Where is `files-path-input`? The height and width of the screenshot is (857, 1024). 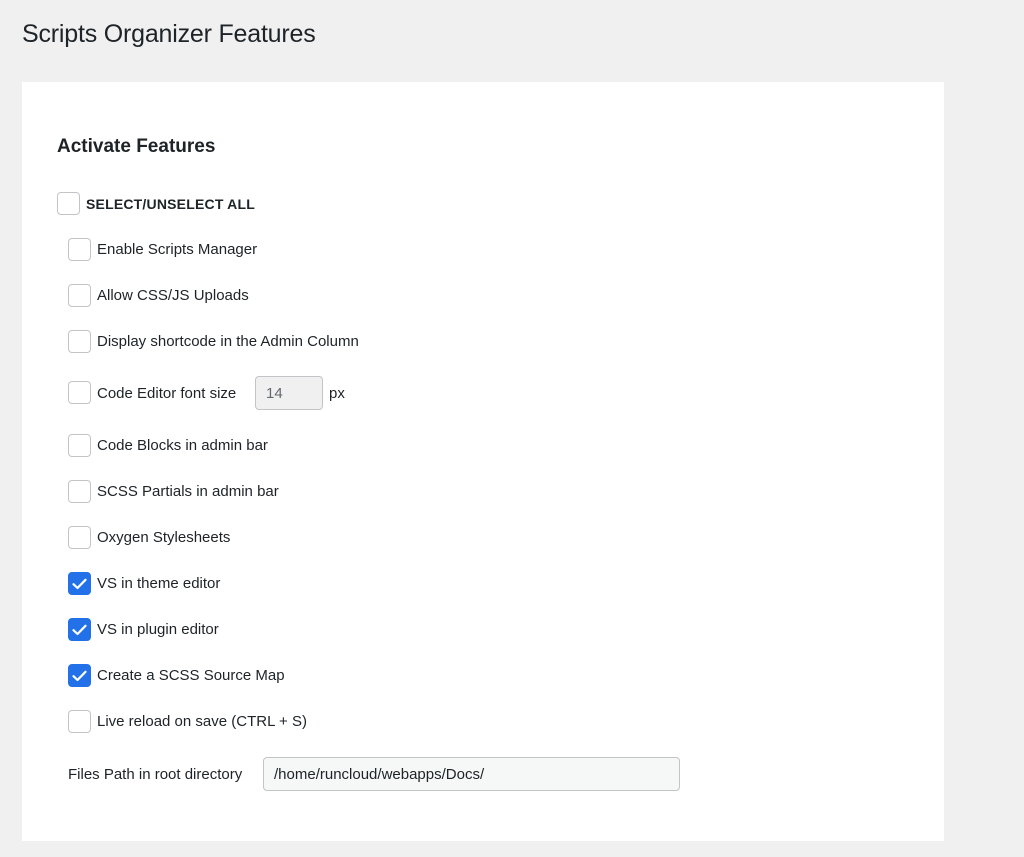
files-path-input is located at coordinates (471, 774).